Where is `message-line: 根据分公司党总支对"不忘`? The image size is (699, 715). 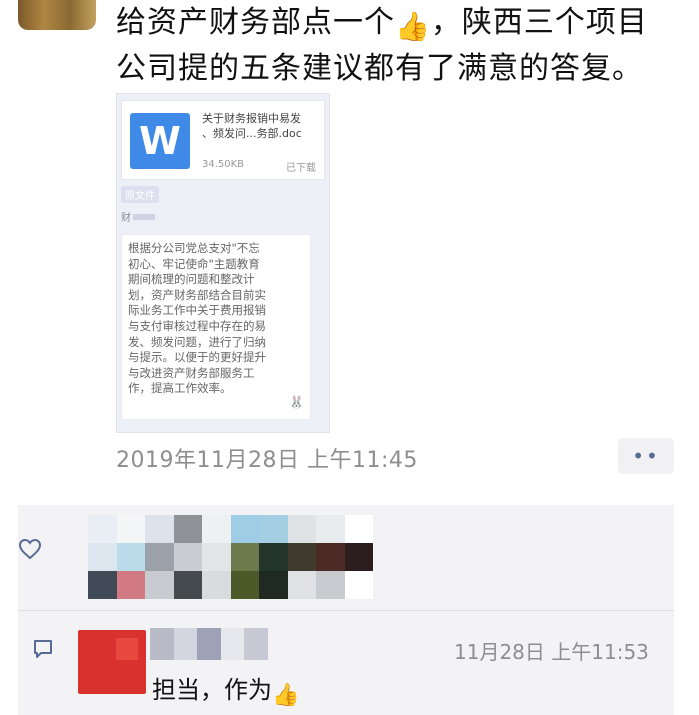
message-line: 根据分公司党总支对"不忘 is located at coordinates (194, 248).